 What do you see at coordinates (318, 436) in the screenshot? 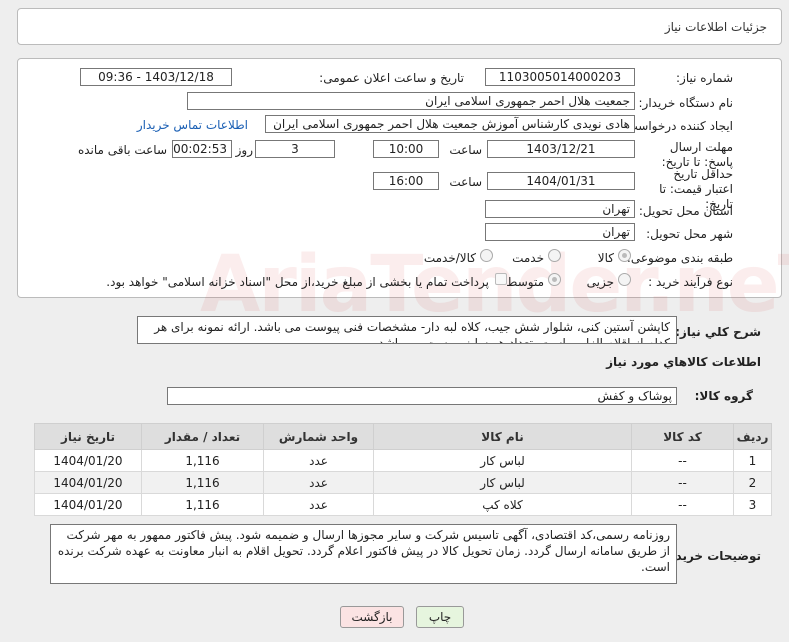
I see `col-unit: واحد شمارش` at bounding box center [318, 436].